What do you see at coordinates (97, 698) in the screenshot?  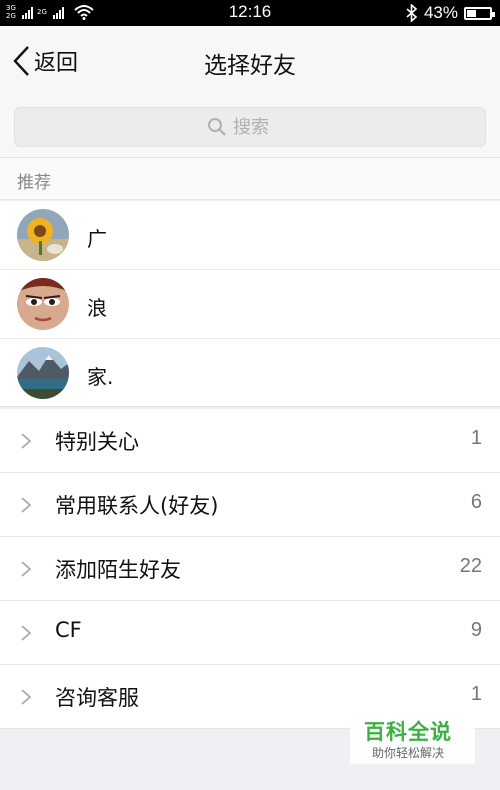 I see `group-name: 咨询客服` at bounding box center [97, 698].